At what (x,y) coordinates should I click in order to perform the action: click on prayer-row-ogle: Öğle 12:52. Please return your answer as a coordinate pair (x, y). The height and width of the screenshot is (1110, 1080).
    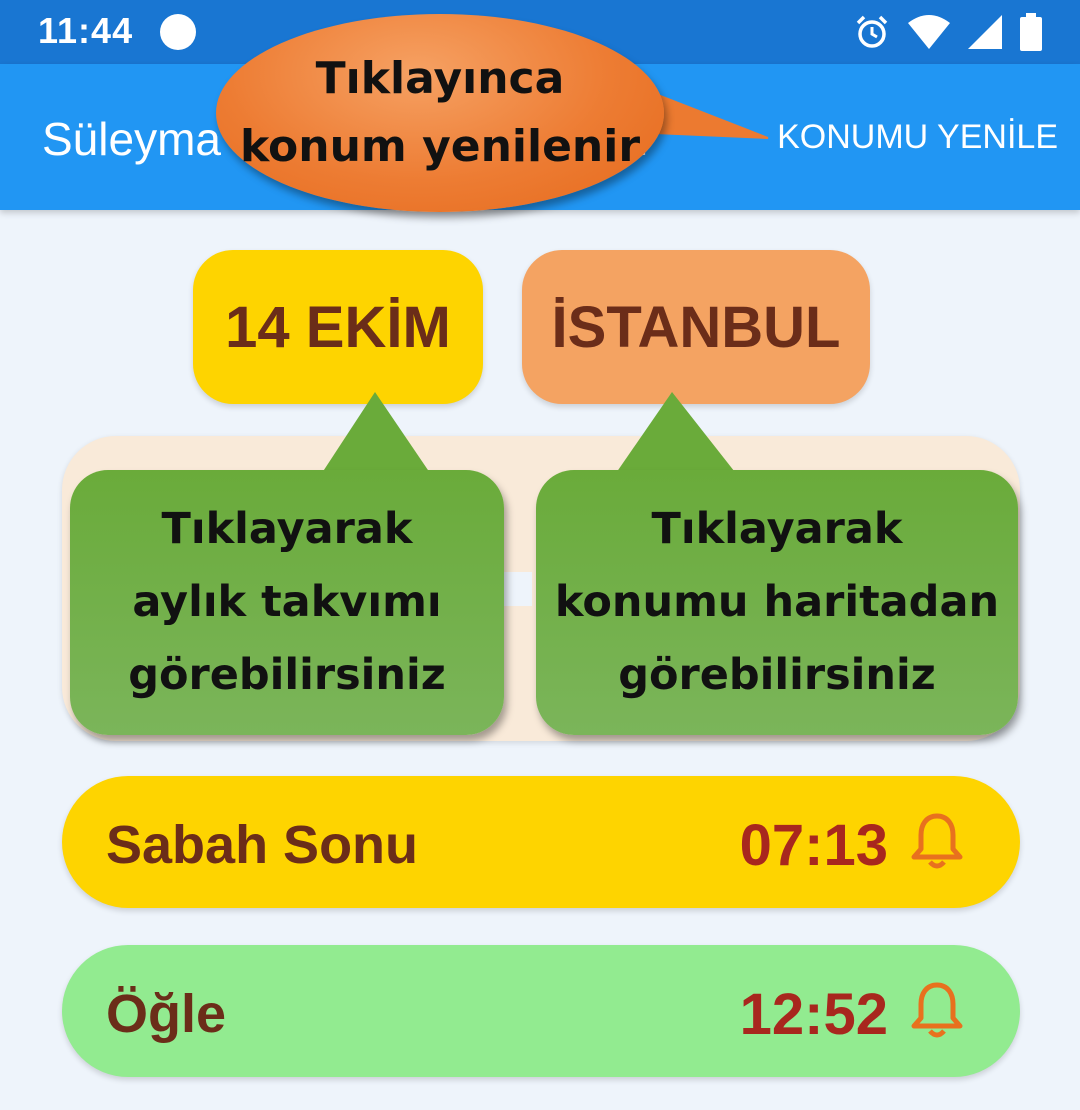
    Looking at the image, I should click on (541, 1011).